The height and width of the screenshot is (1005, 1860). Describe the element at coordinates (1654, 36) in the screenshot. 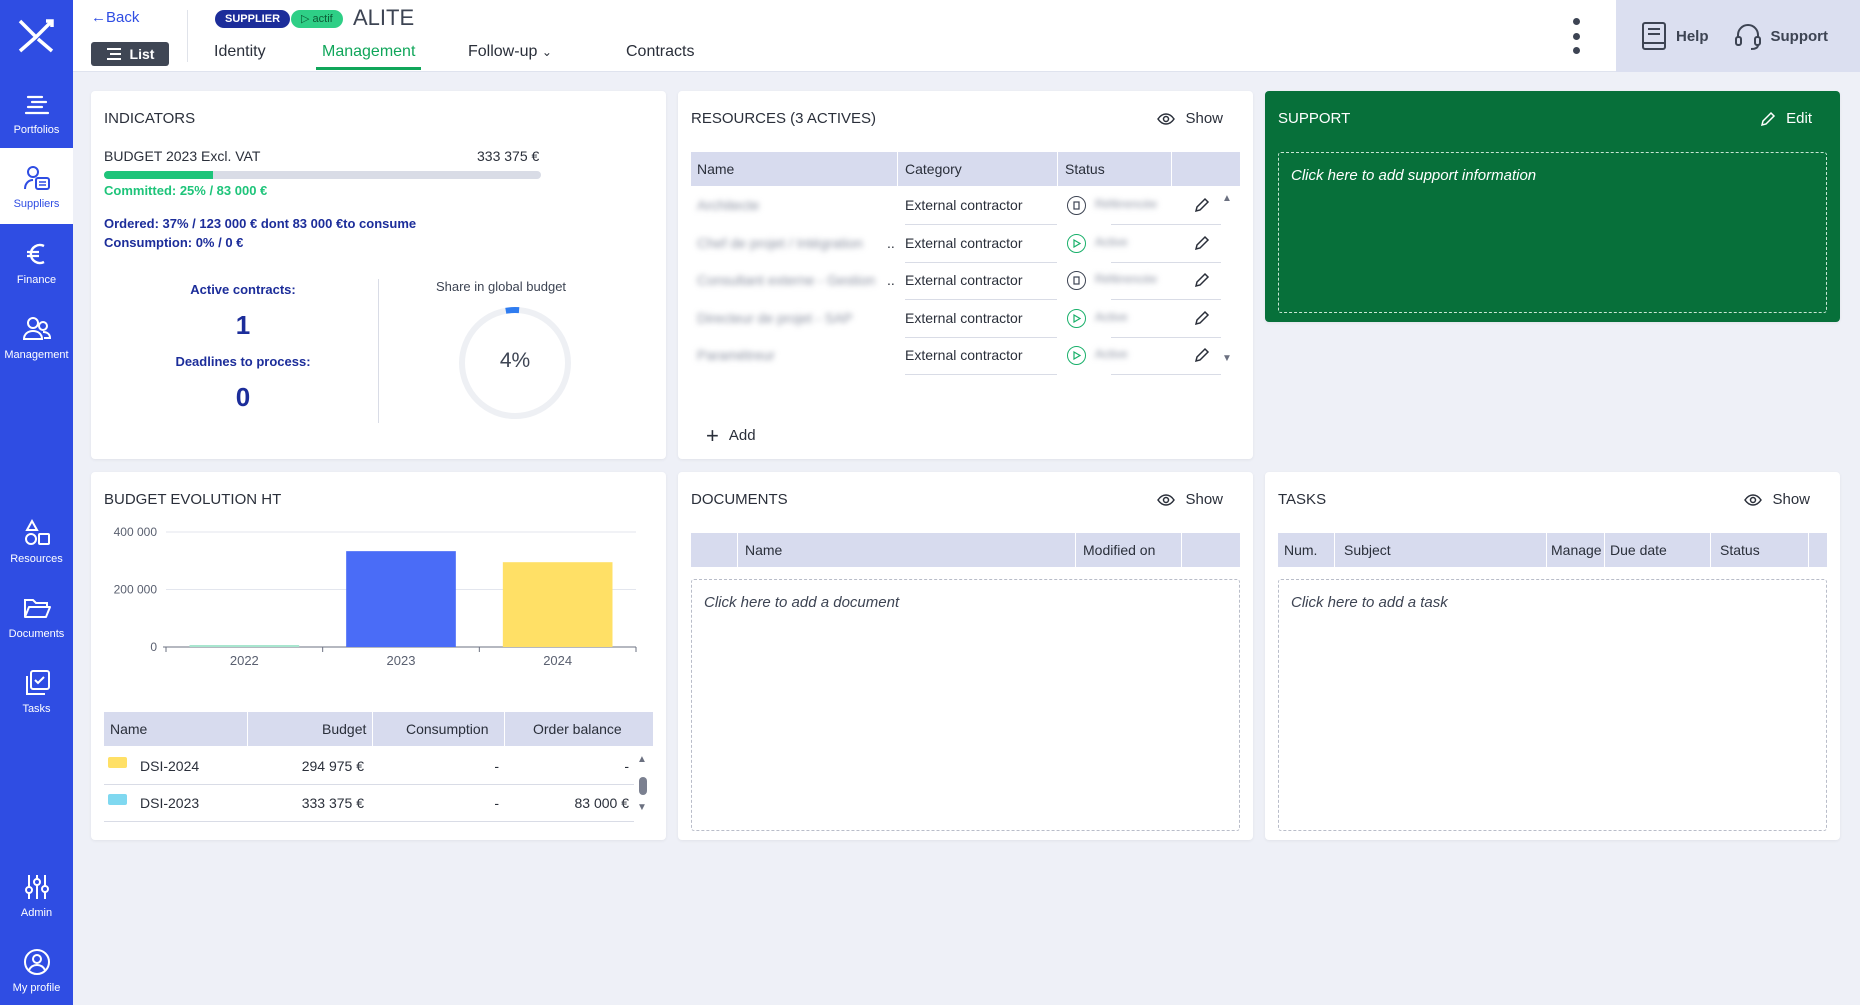

I see `book-icon` at that location.